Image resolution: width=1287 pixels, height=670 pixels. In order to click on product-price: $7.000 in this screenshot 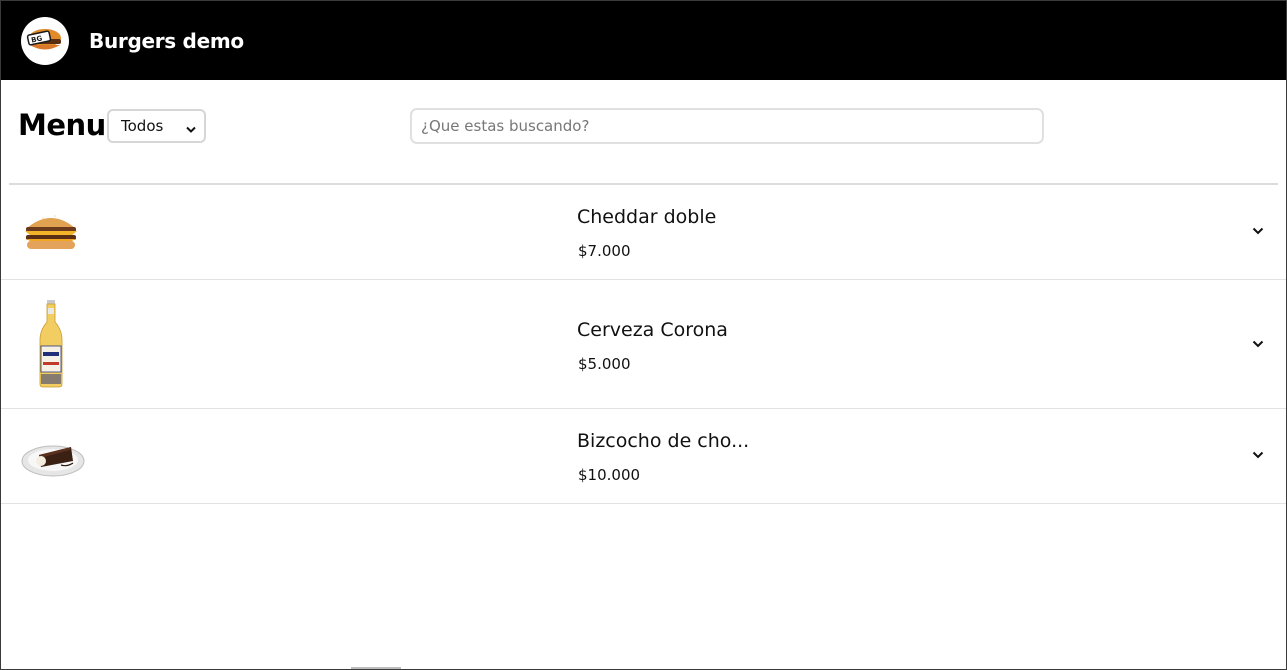, I will do `click(604, 251)`.